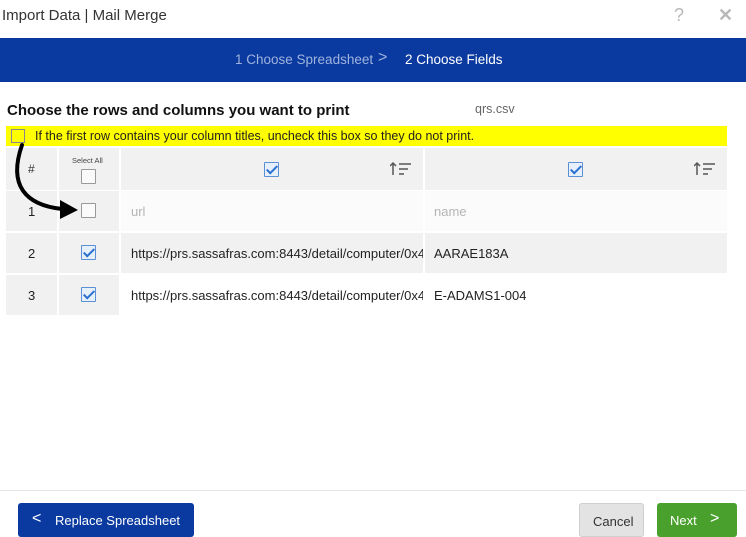 This screenshot has width=746, height=537. I want to click on column-name-checkbox, so click(575, 169).